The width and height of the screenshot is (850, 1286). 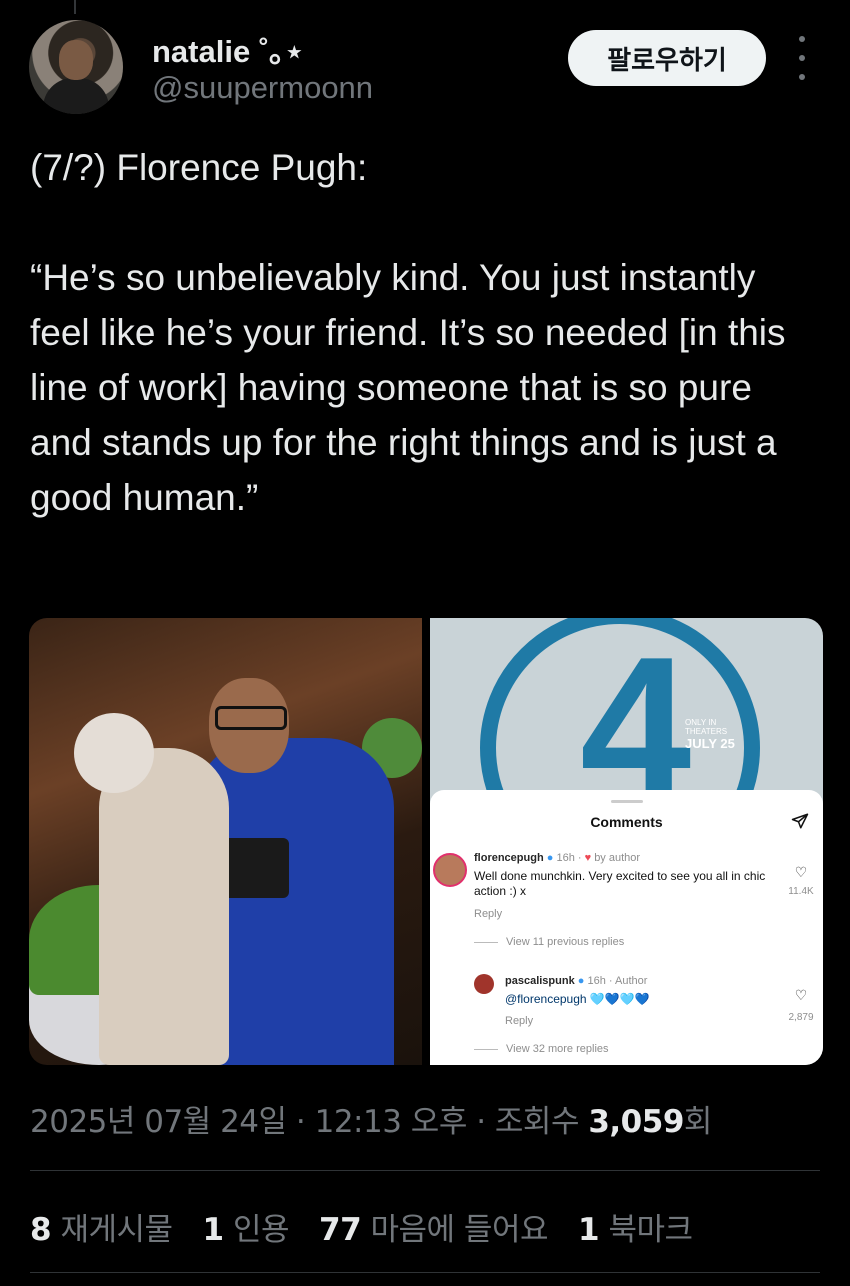 What do you see at coordinates (549, 942) in the screenshot?
I see `view-previous-replies: View 11 previous replies` at bounding box center [549, 942].